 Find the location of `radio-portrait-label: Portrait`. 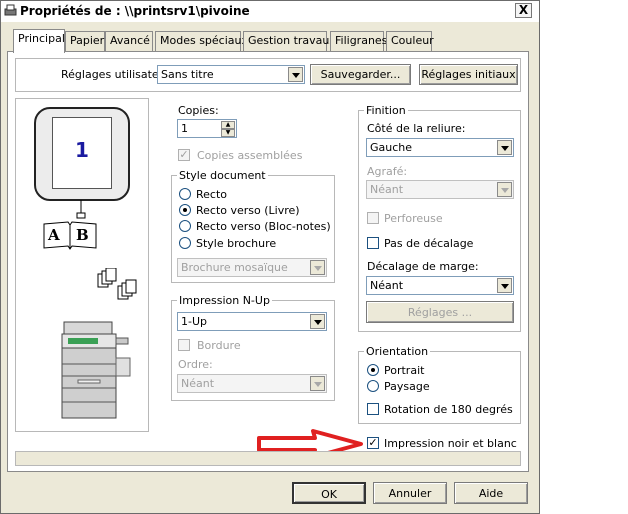

radio-portrait-label: Portrait is located at coordinates (404, 370).